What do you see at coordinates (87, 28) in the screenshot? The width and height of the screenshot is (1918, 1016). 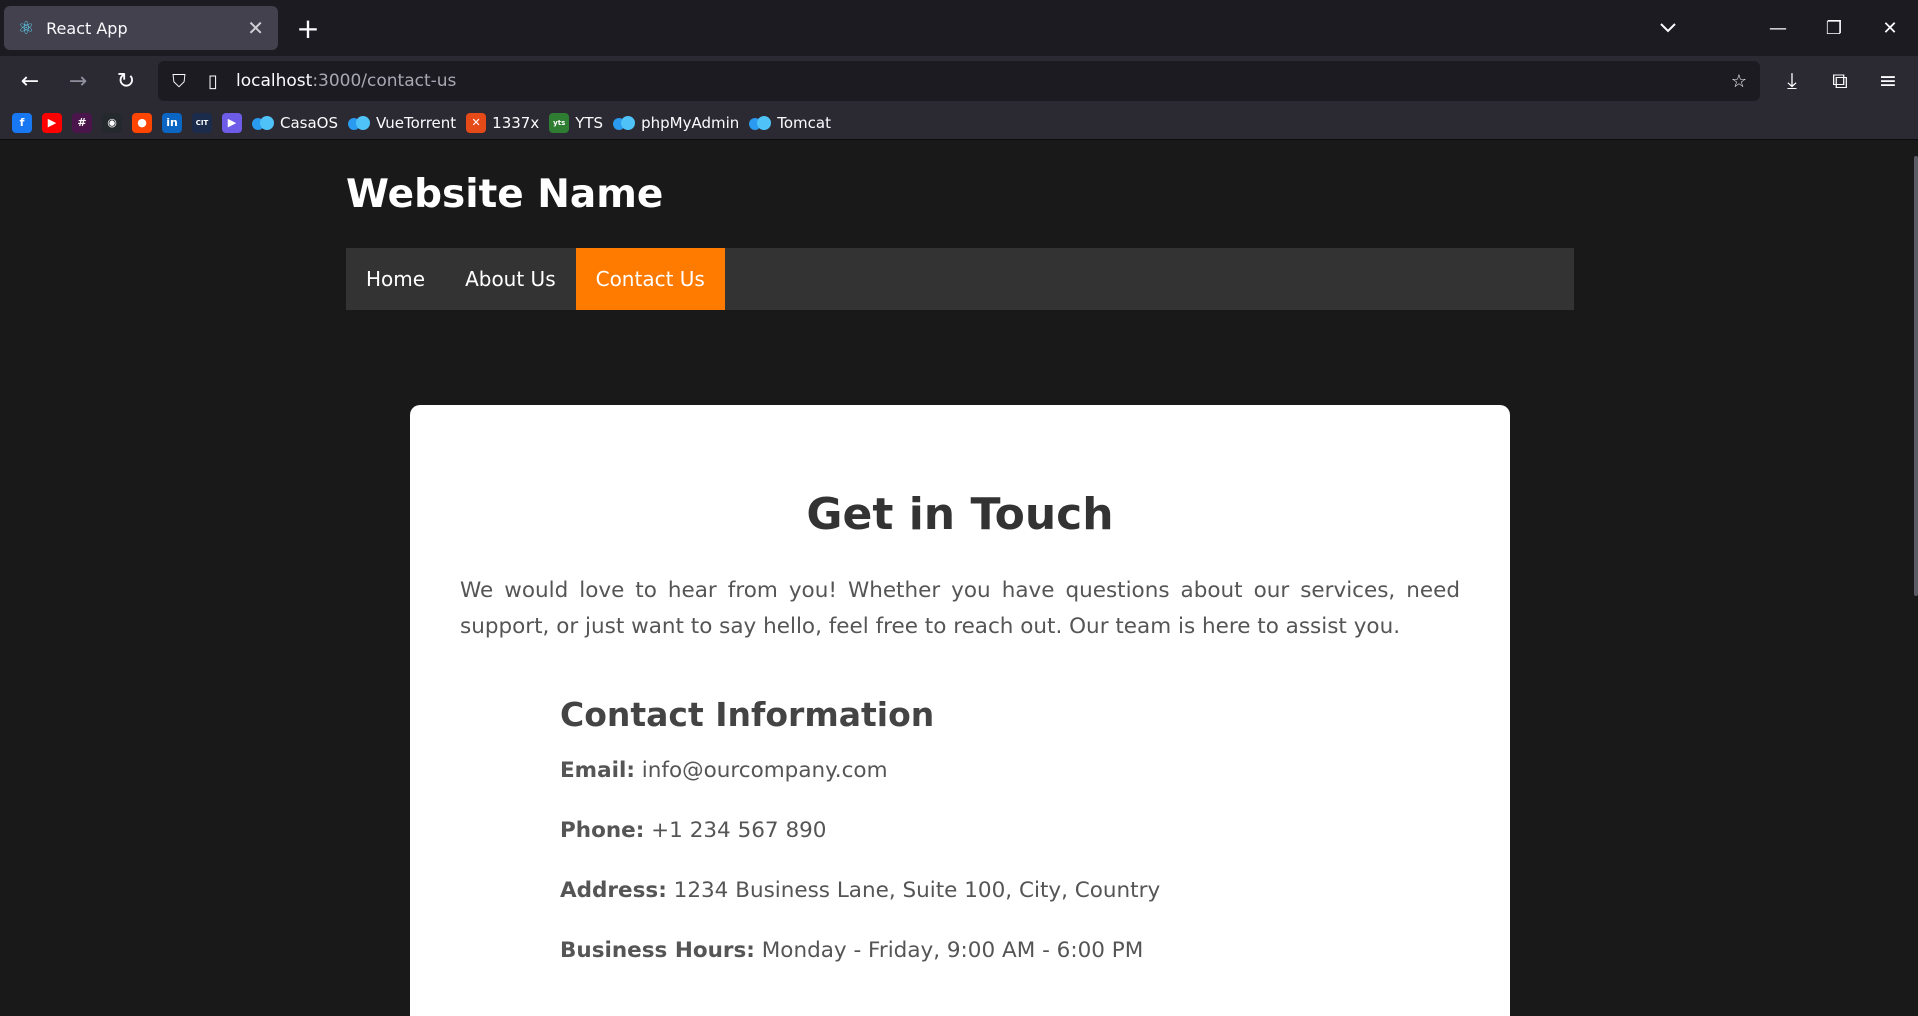 I see `tab-title: React App` at bounding box center [87, 28].